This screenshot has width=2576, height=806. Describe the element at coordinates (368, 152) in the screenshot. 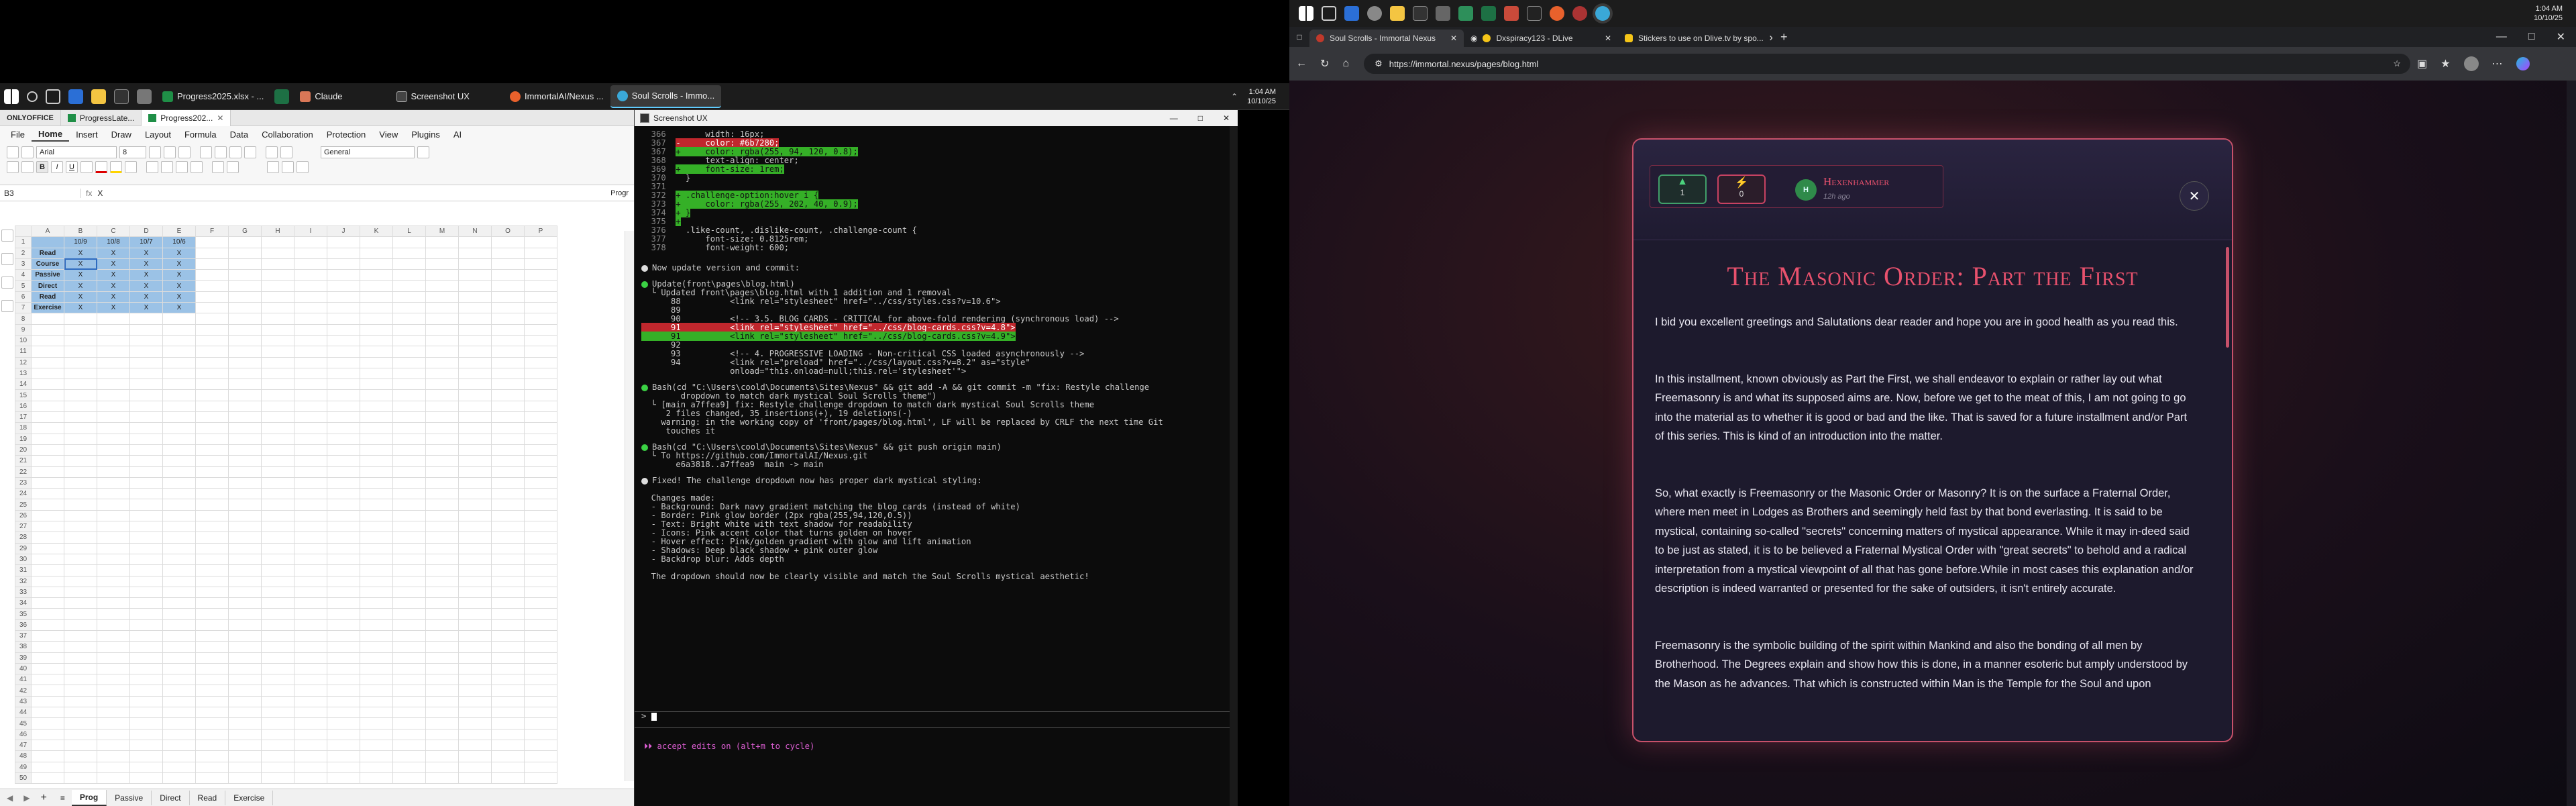

I see `number-format-select: General` at that location.